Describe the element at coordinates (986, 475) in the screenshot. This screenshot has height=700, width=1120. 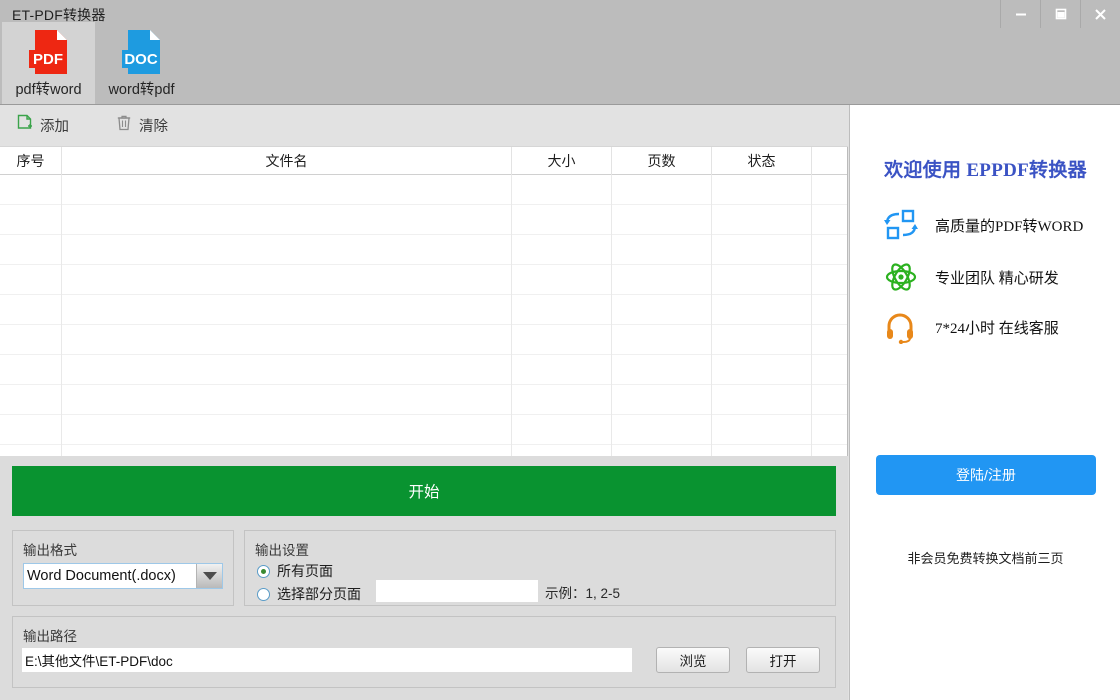
I see `login-register-button: 登陆/注册` at that location.